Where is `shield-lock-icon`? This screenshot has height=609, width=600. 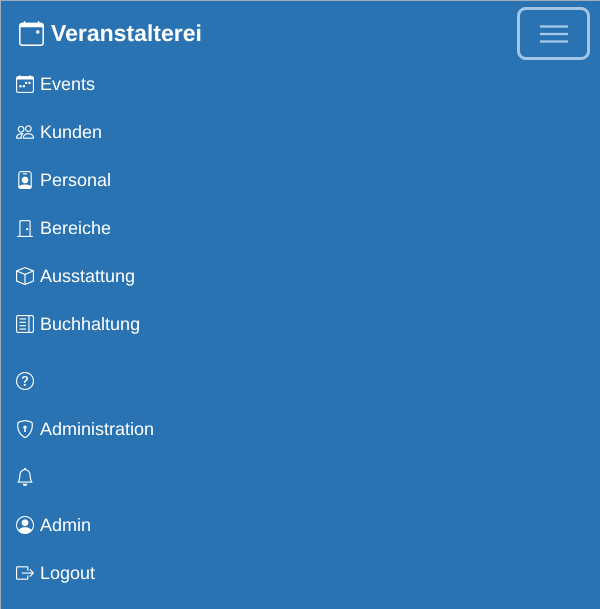
shield-lock-icon is located at coordinates (25, 429).